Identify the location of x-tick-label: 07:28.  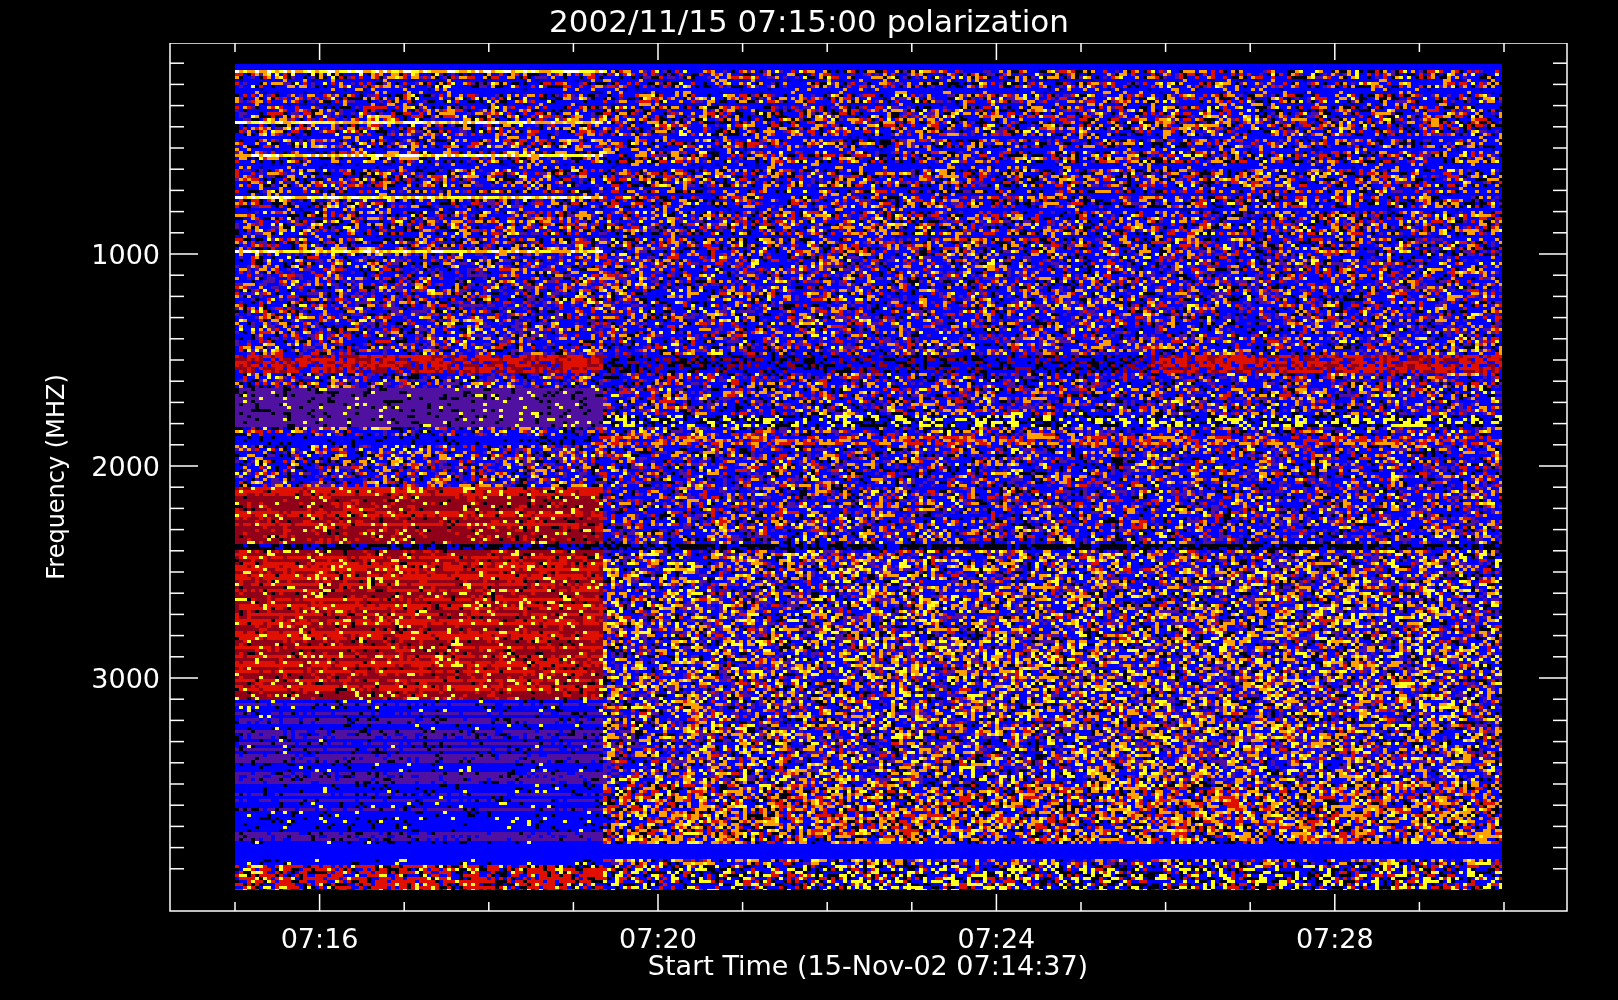
(1334, 938).